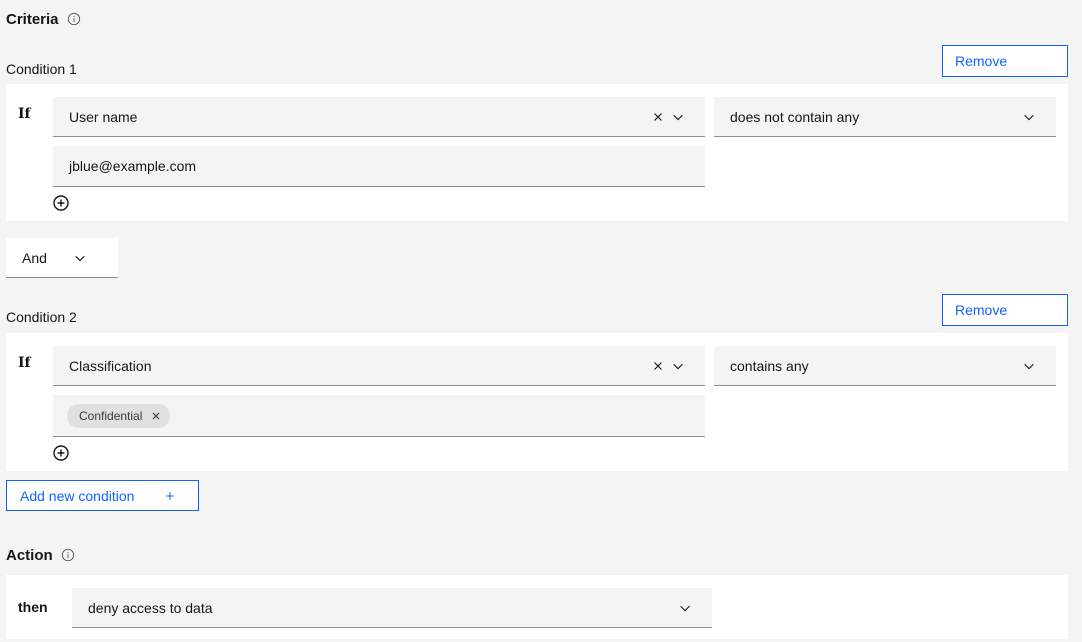  I want to click on action-value: deny access to data, so click(150, 607).